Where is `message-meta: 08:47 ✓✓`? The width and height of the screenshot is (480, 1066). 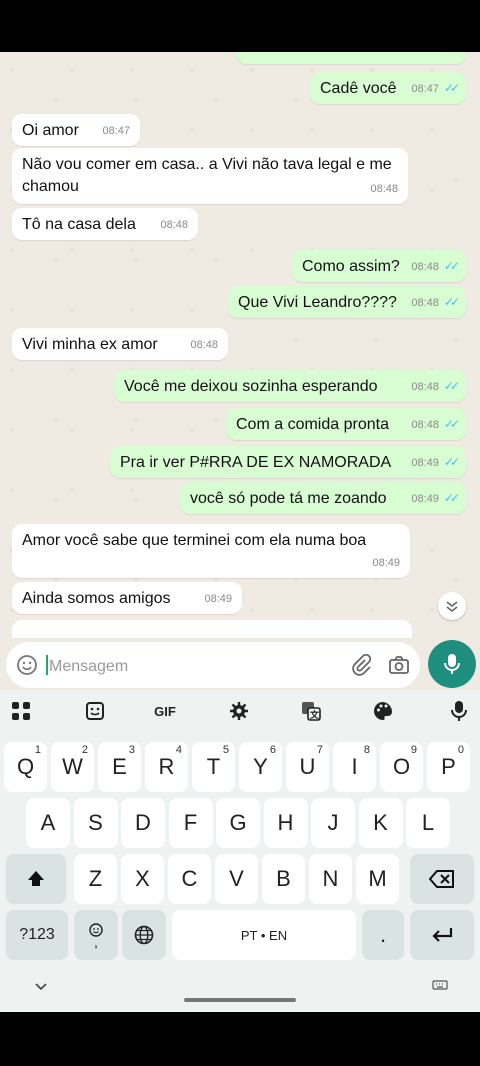
message-meta: 08:47 ✓✓ is located at coordinates (435, 88).